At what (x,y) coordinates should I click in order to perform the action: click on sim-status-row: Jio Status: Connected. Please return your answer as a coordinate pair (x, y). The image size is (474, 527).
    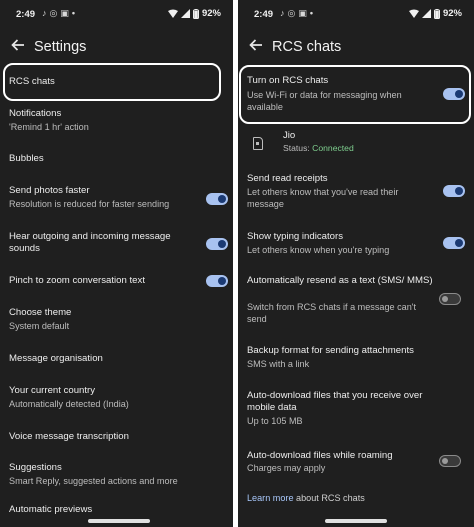
    Looking at the image, I should click on (356, 142).